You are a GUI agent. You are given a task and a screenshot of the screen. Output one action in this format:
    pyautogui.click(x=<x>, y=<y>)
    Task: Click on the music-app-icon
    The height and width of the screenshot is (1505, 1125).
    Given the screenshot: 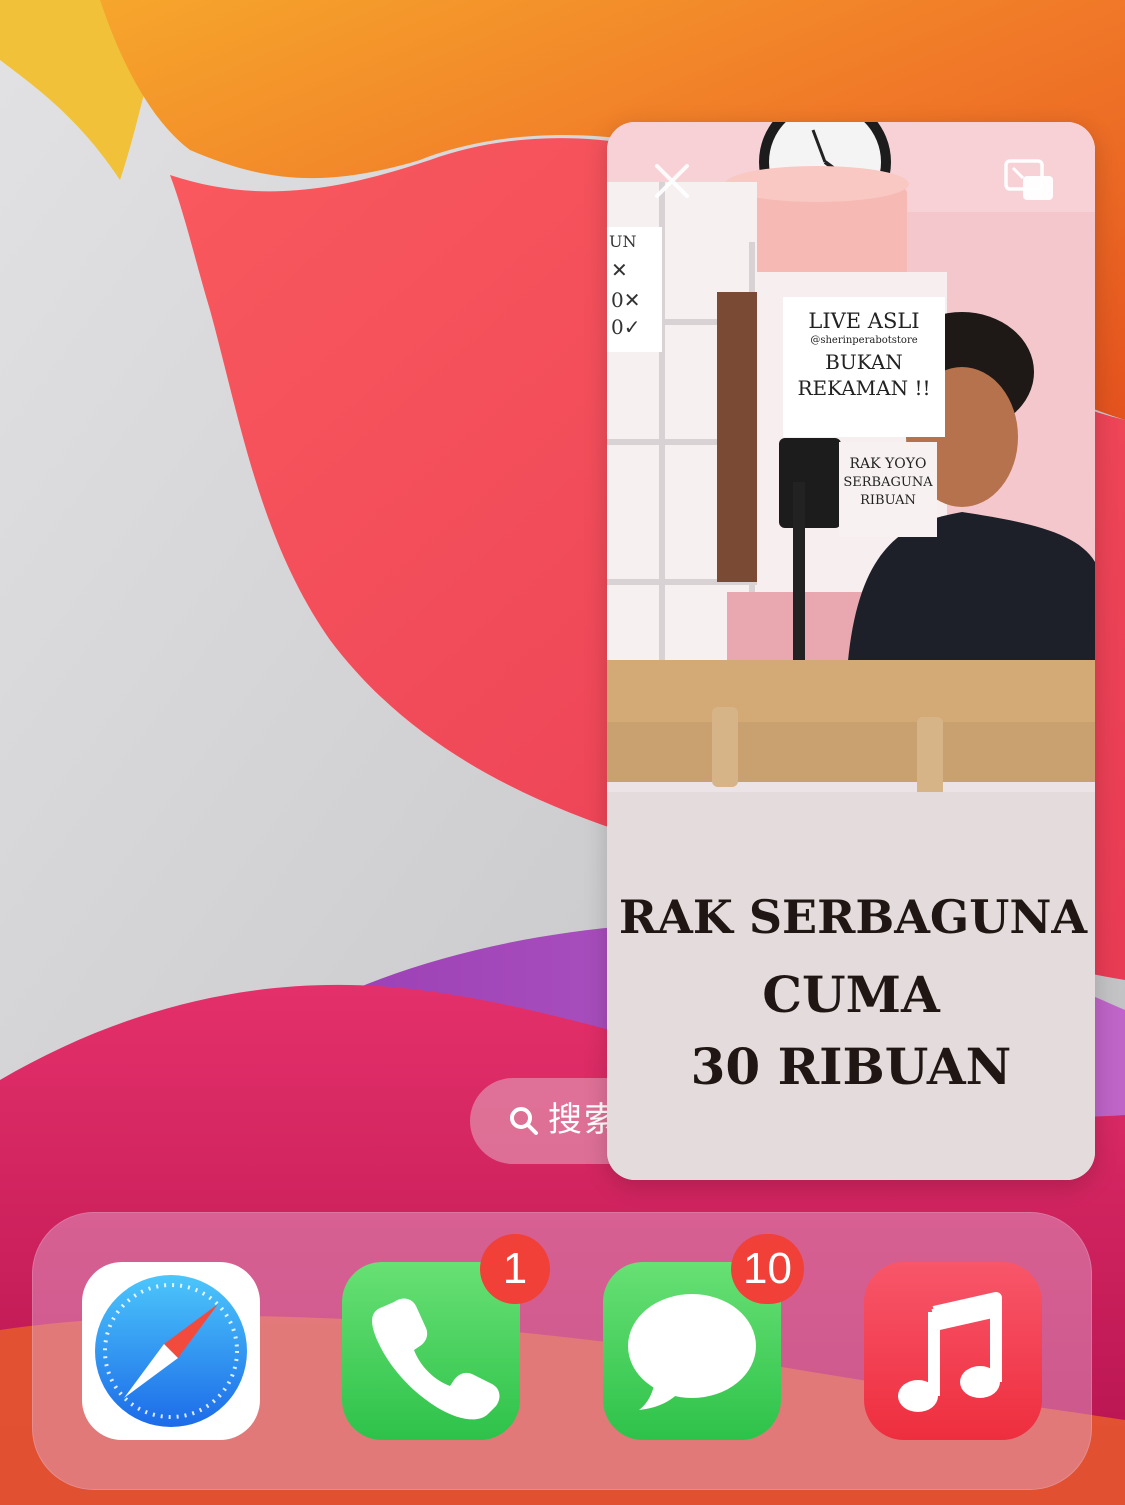 What is the action you would take?
    pyautogui.click(x=953, y=1351)
    